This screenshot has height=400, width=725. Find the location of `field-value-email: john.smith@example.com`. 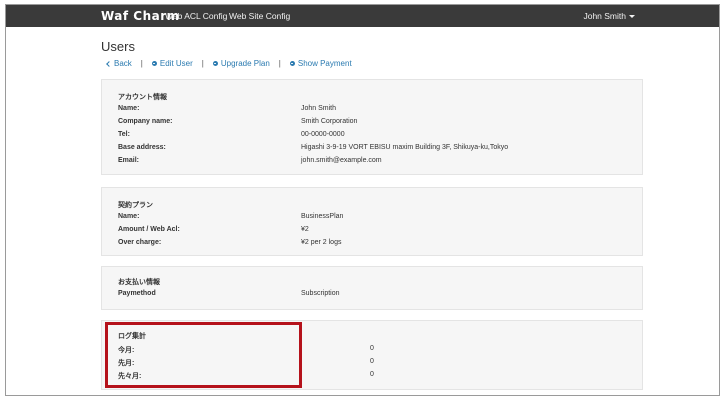

field-value-email: john.smith@example.com is located at coordinates (341, 160).